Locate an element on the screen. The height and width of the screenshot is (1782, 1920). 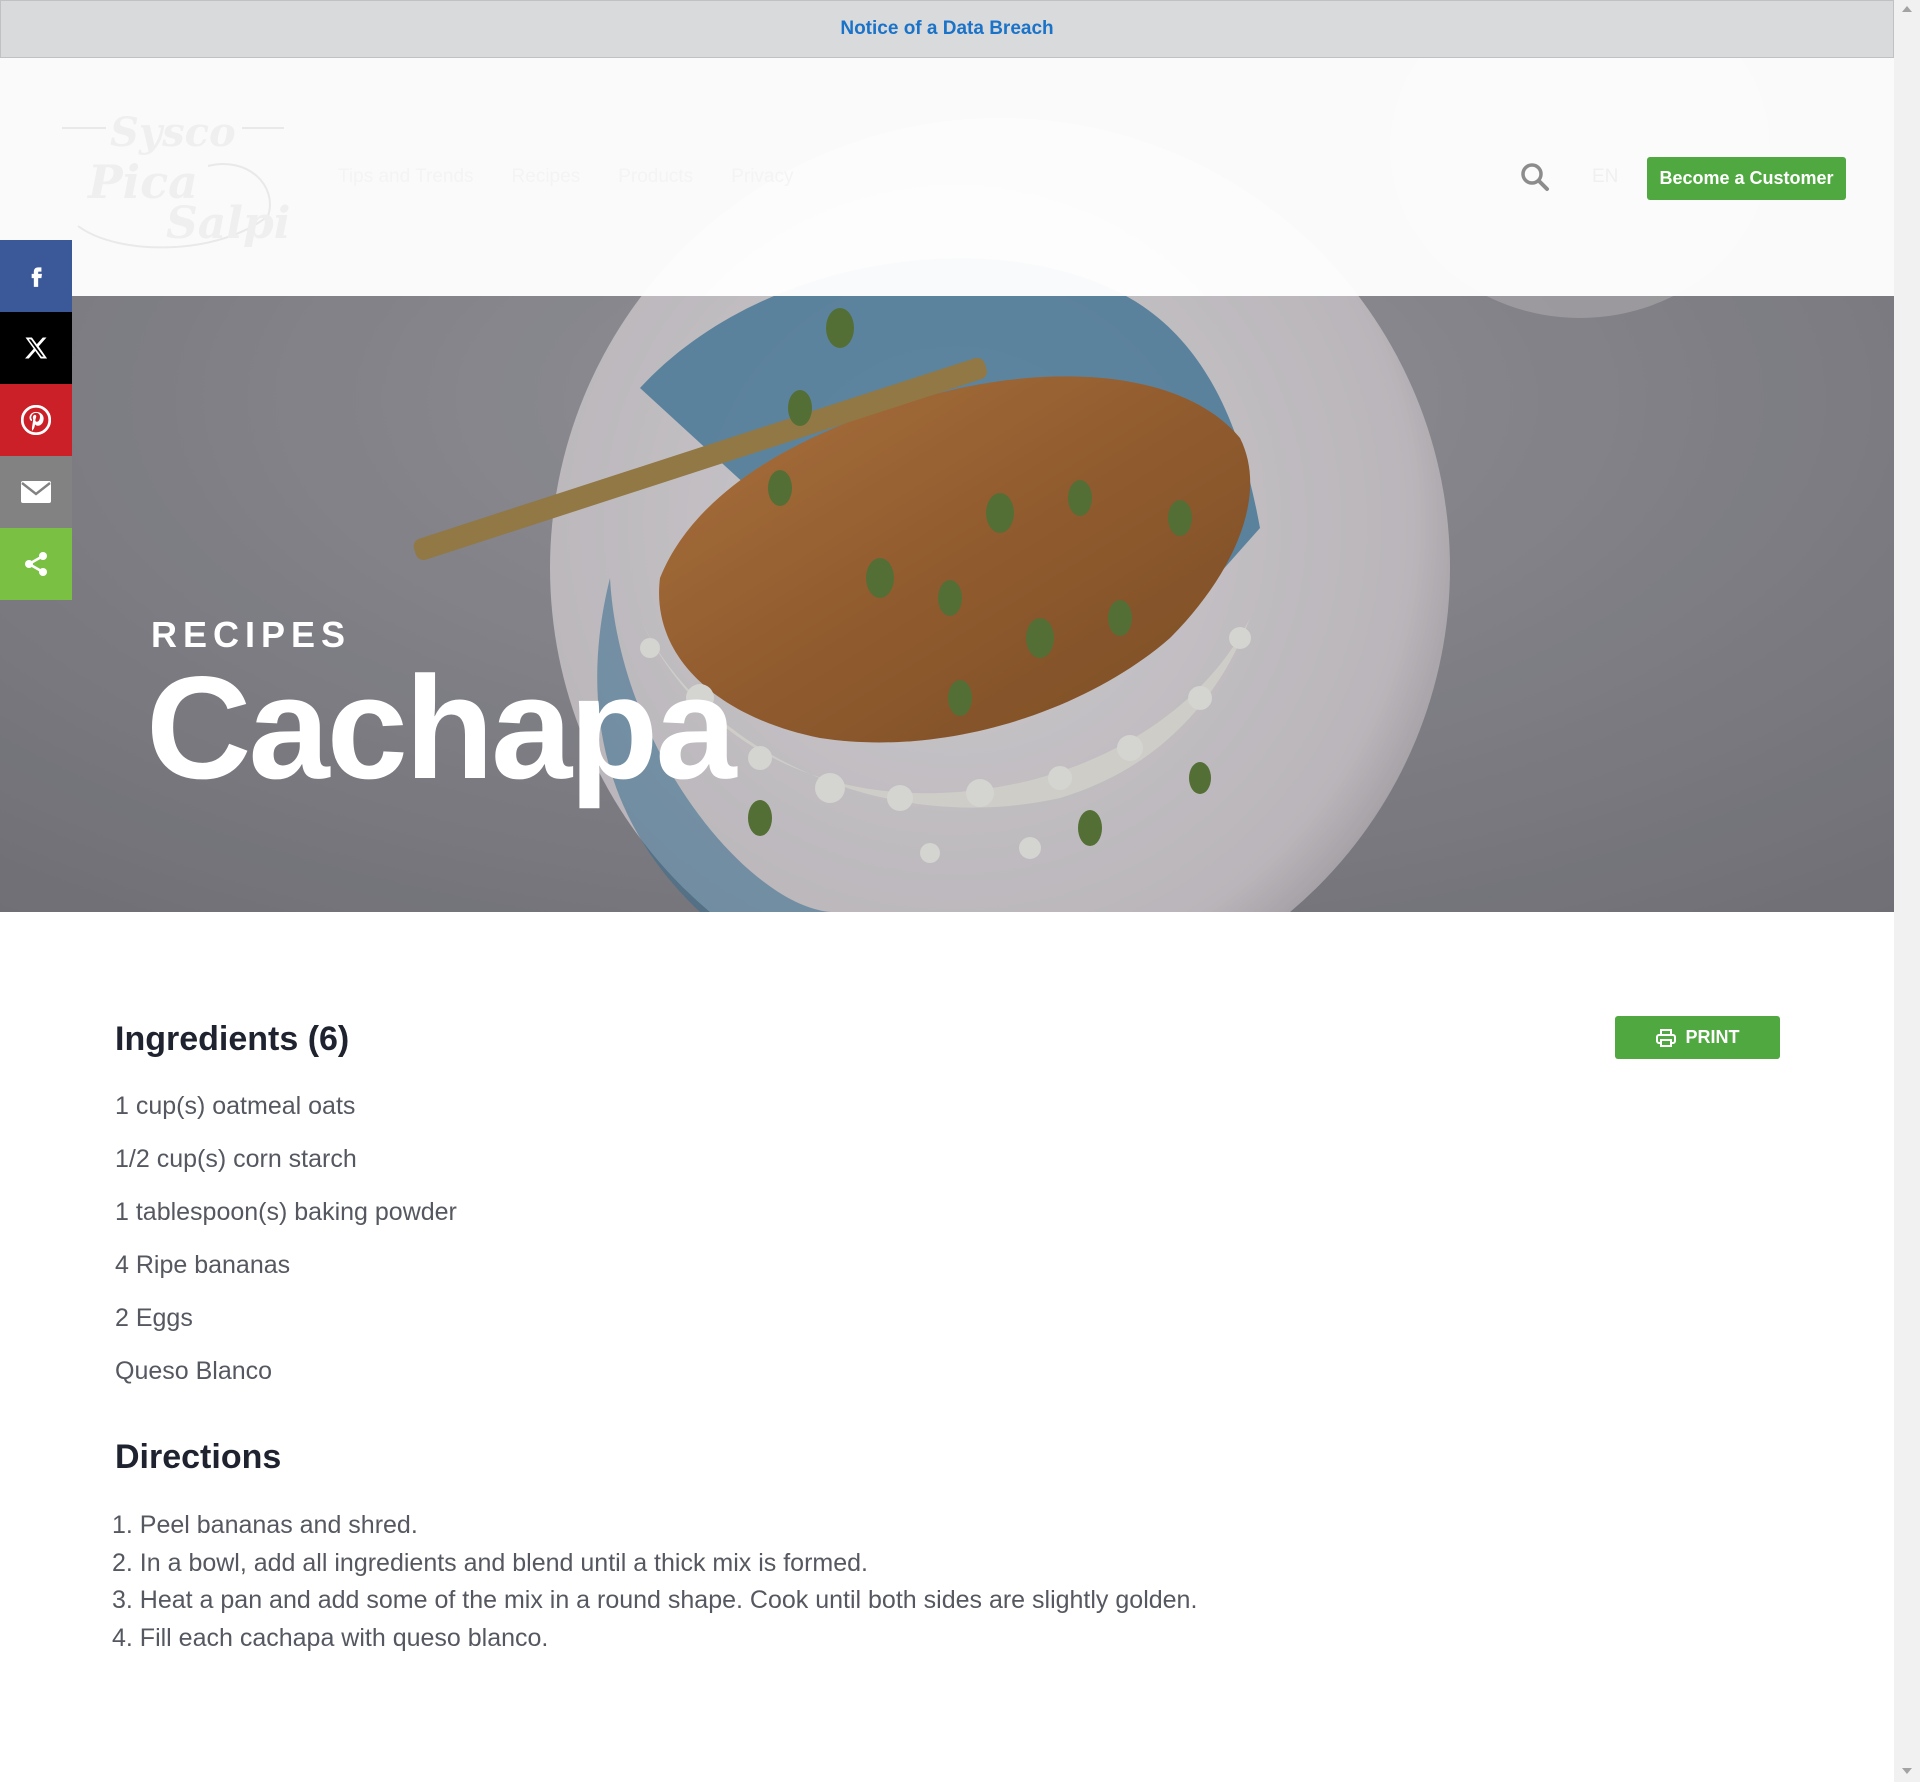
x-icon is located at coordinates (36, 348).